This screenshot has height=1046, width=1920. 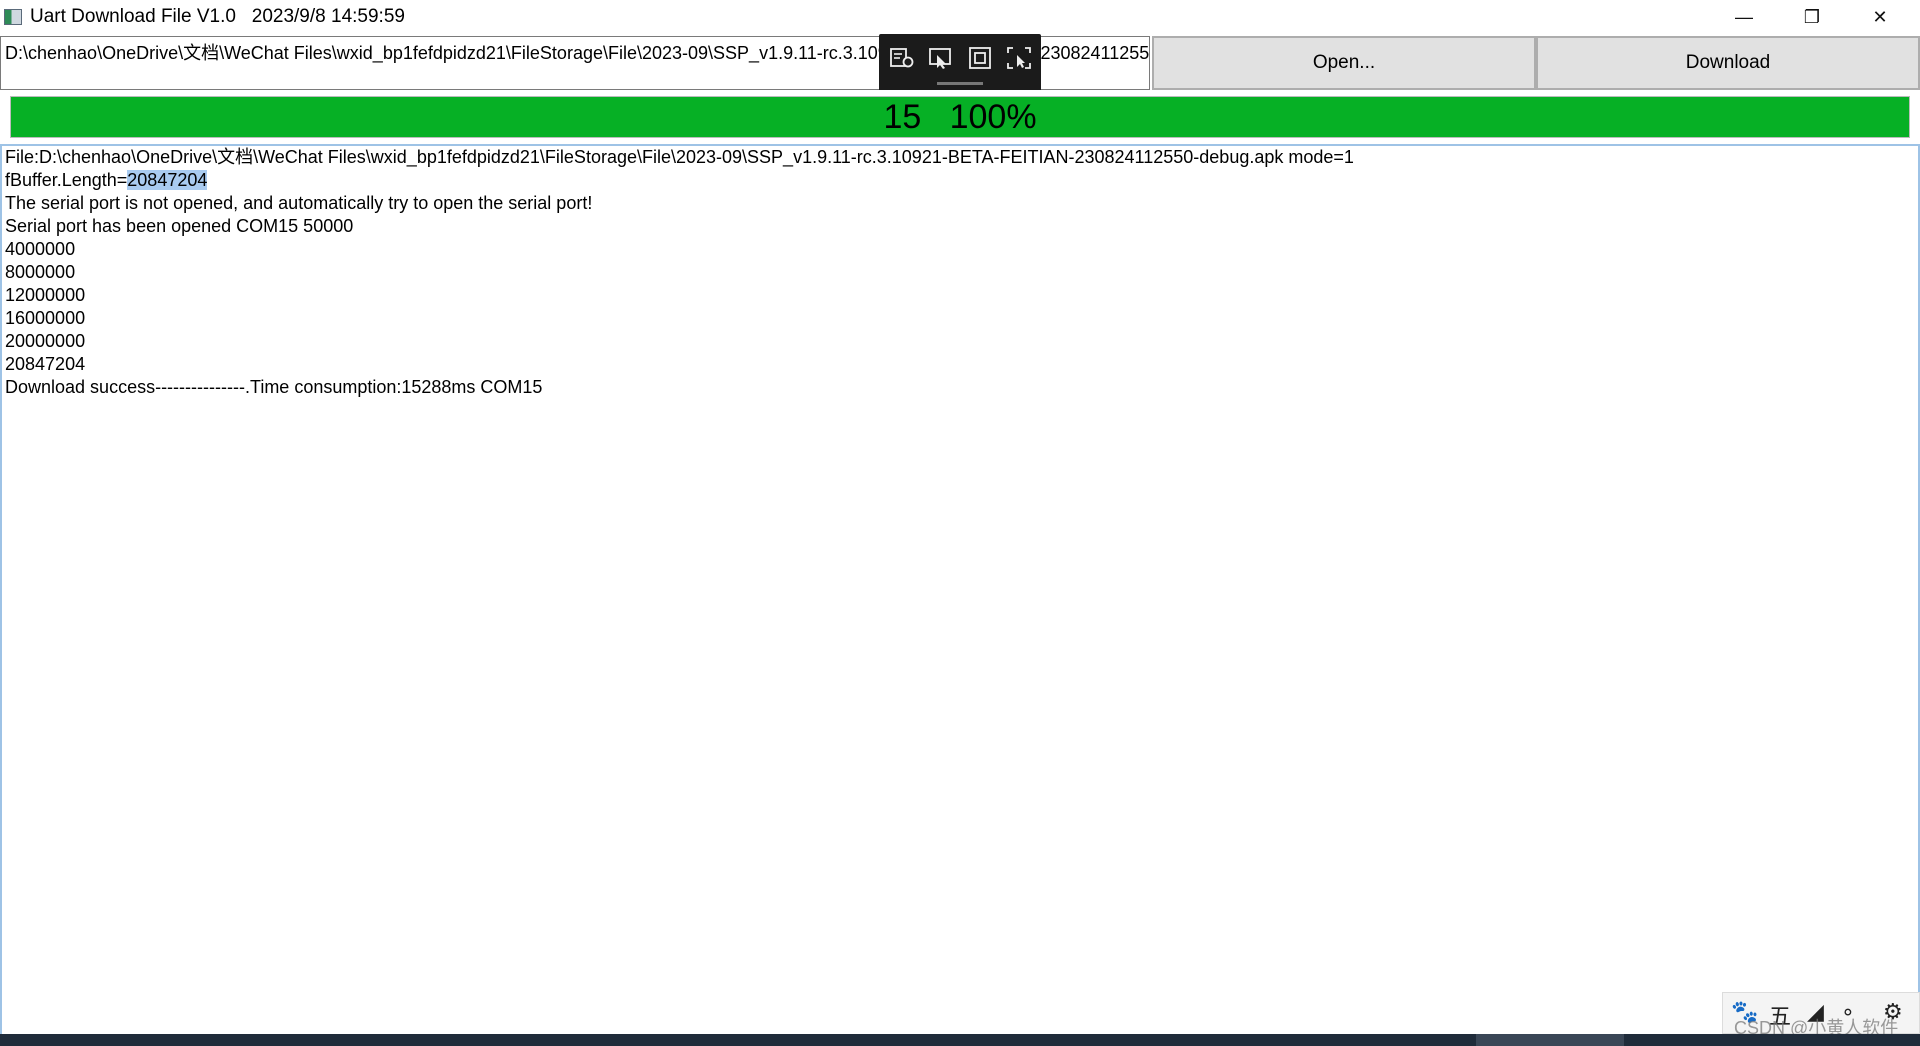 I want to click on log-line: 20847204, so click(x=45, y=364).